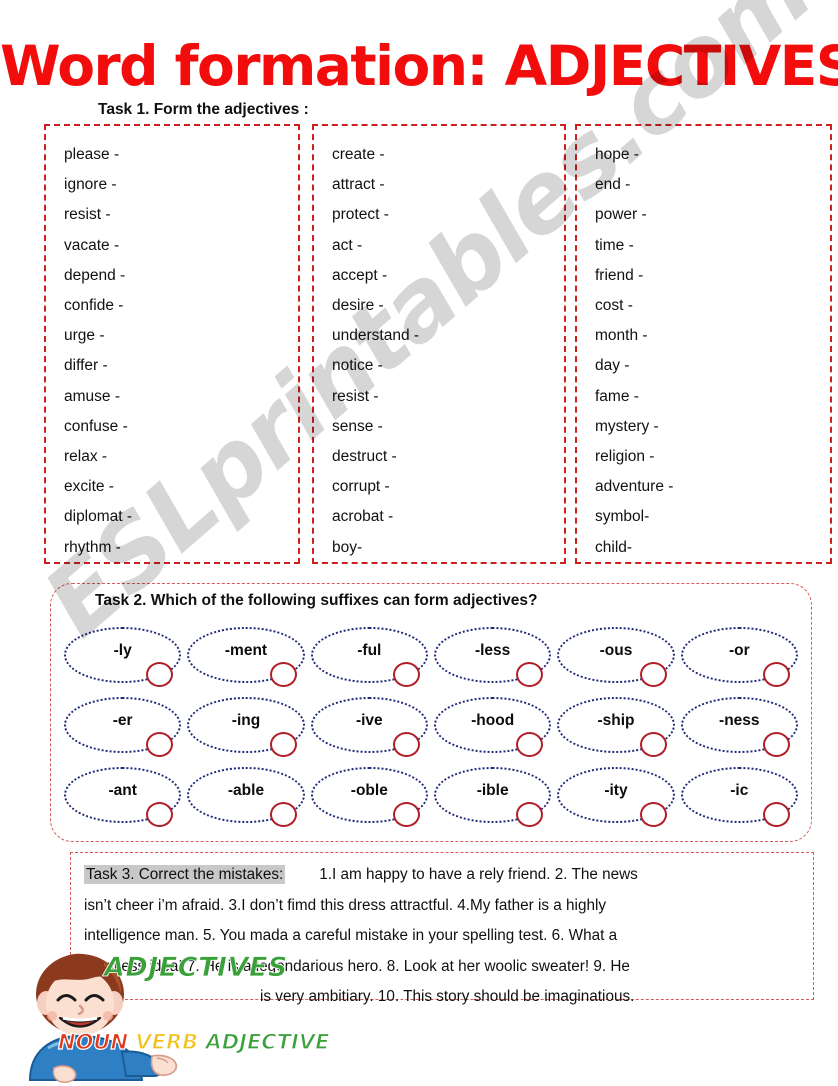  What do you see at coordinates (164, 1065) in the screenshot?
I see `hand-right` at bounding box center [164, 1065].